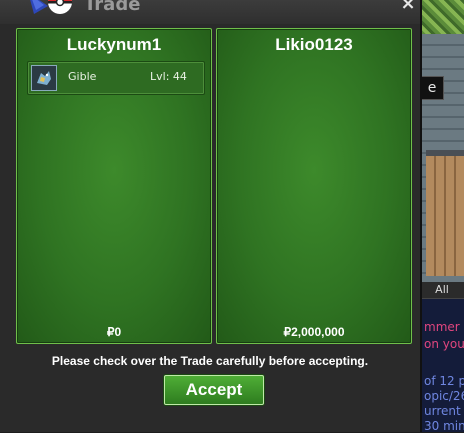  Describe the element at coordinates (210, 12) in the screenshot. I see `title-bar: Trade ×` at that location.